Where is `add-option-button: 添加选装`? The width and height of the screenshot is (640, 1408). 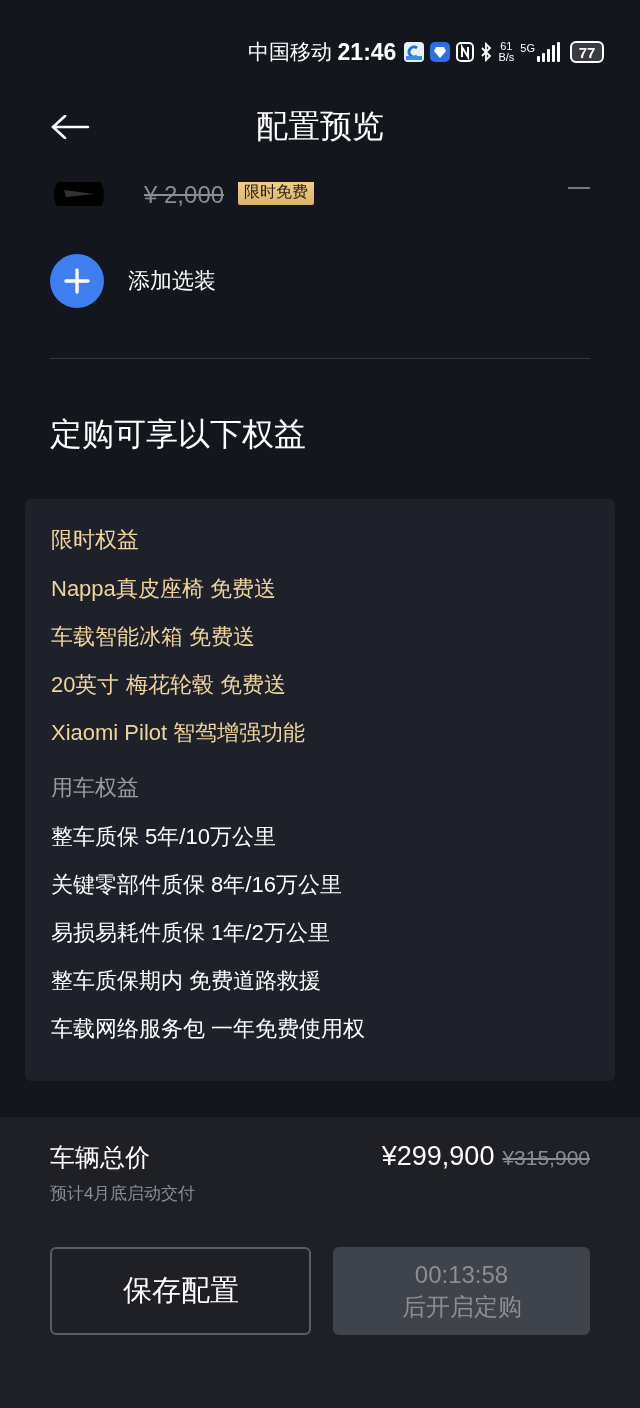
add-option-button: 添加选装 is located at coordinates (320, 281).